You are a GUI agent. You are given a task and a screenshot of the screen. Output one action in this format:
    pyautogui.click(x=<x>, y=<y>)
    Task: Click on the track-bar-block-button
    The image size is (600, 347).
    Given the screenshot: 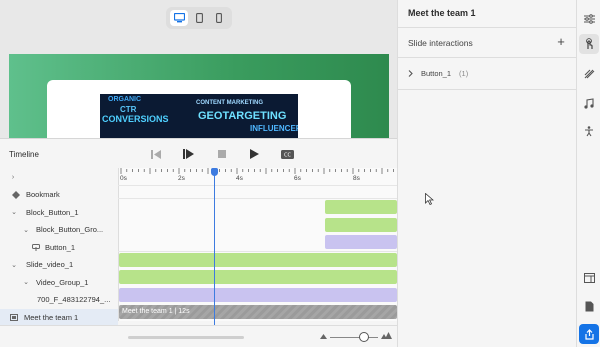 What is the action you would take?
    pyautogui.click(x=361, y=207)
    